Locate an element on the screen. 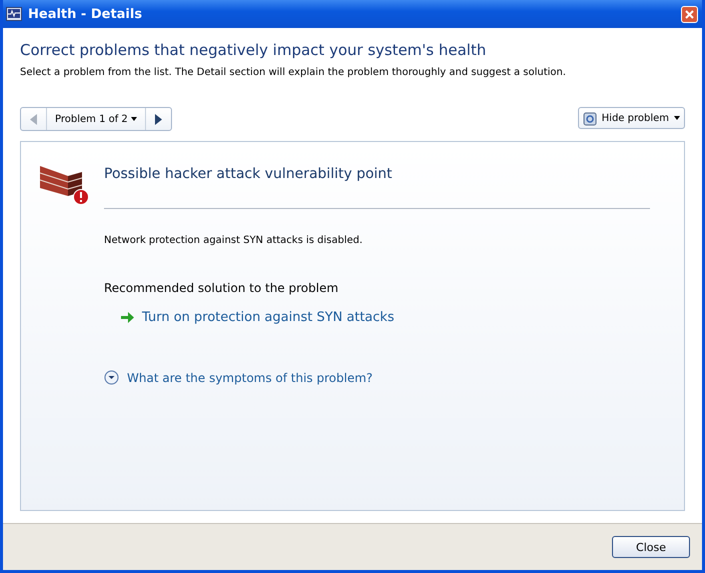  left-triangle-icon is located at coordinates (33, 119).